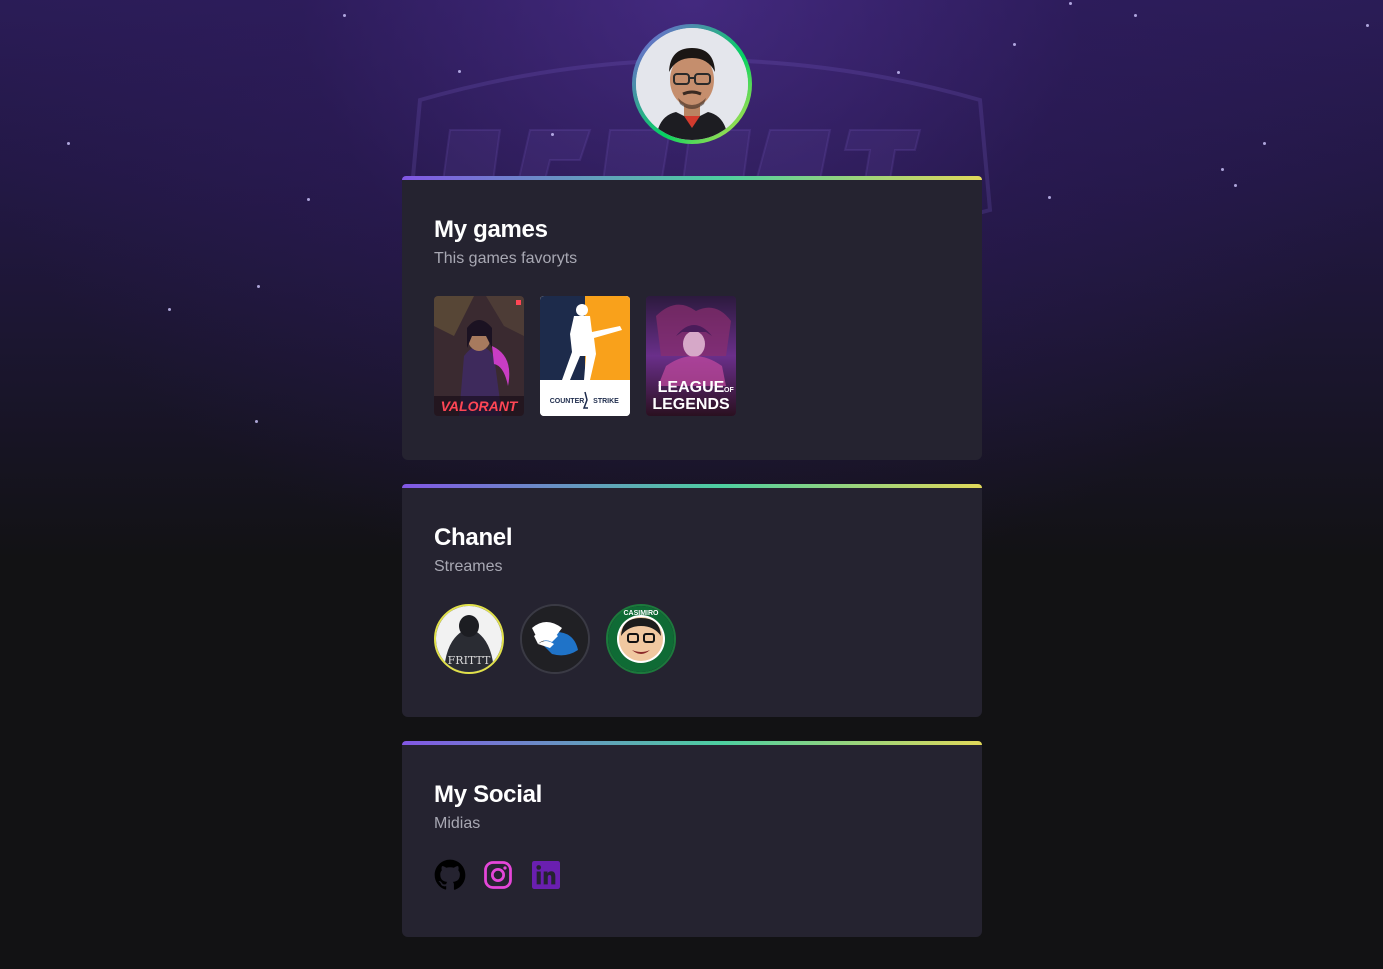 Image resolution: width=1383 pixels, height=969 pixels. What do you see at coordinates (555, 639) in the screenshot?
I see `channel-gaules` at bounding box center [555, 639].